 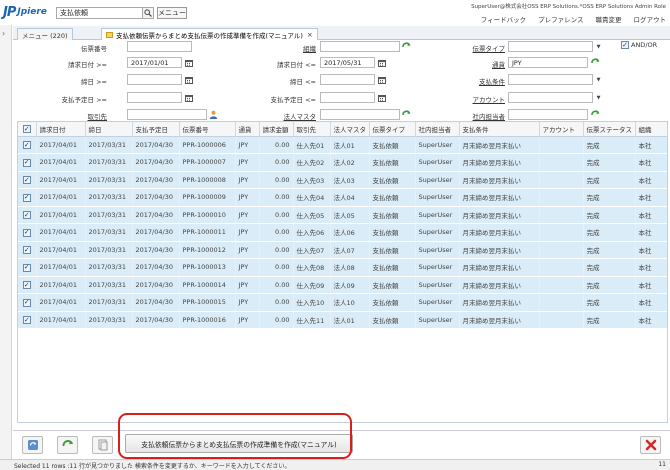 What do you see at coordinates (465, 99) in the screenshot?
I see `account-label: アカウント` at bounding box center [465, 99].